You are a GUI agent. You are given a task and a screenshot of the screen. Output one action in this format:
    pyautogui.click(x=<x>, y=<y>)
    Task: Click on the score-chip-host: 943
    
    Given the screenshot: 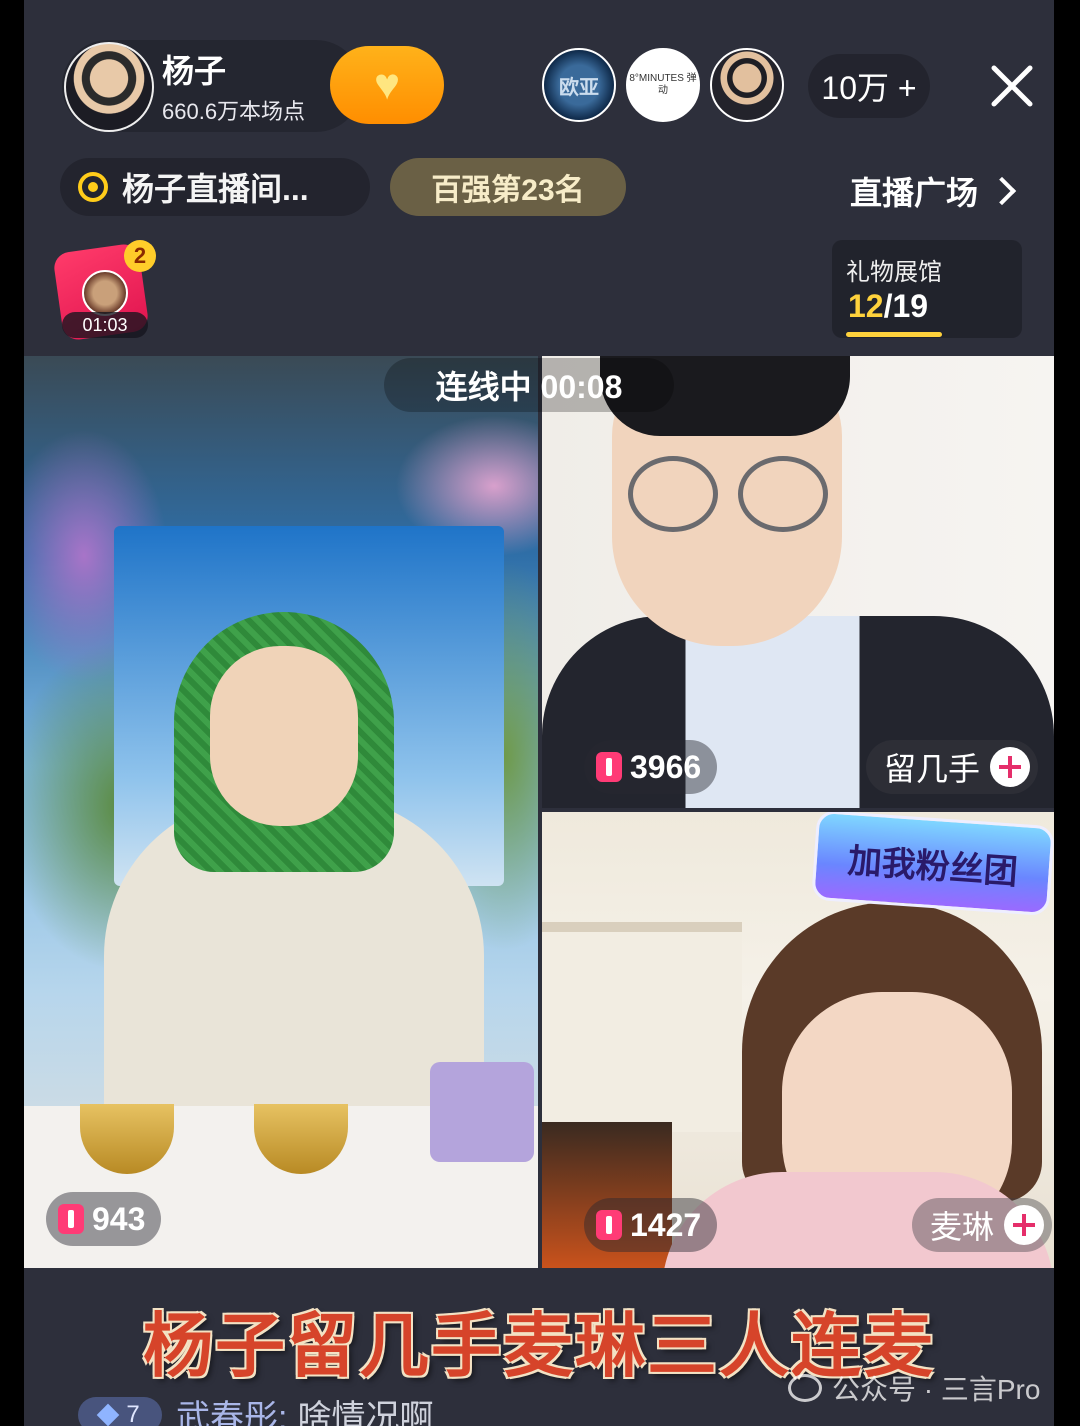 What is the action you would take?
    pyautogui.click(x=104, y=1219)
    